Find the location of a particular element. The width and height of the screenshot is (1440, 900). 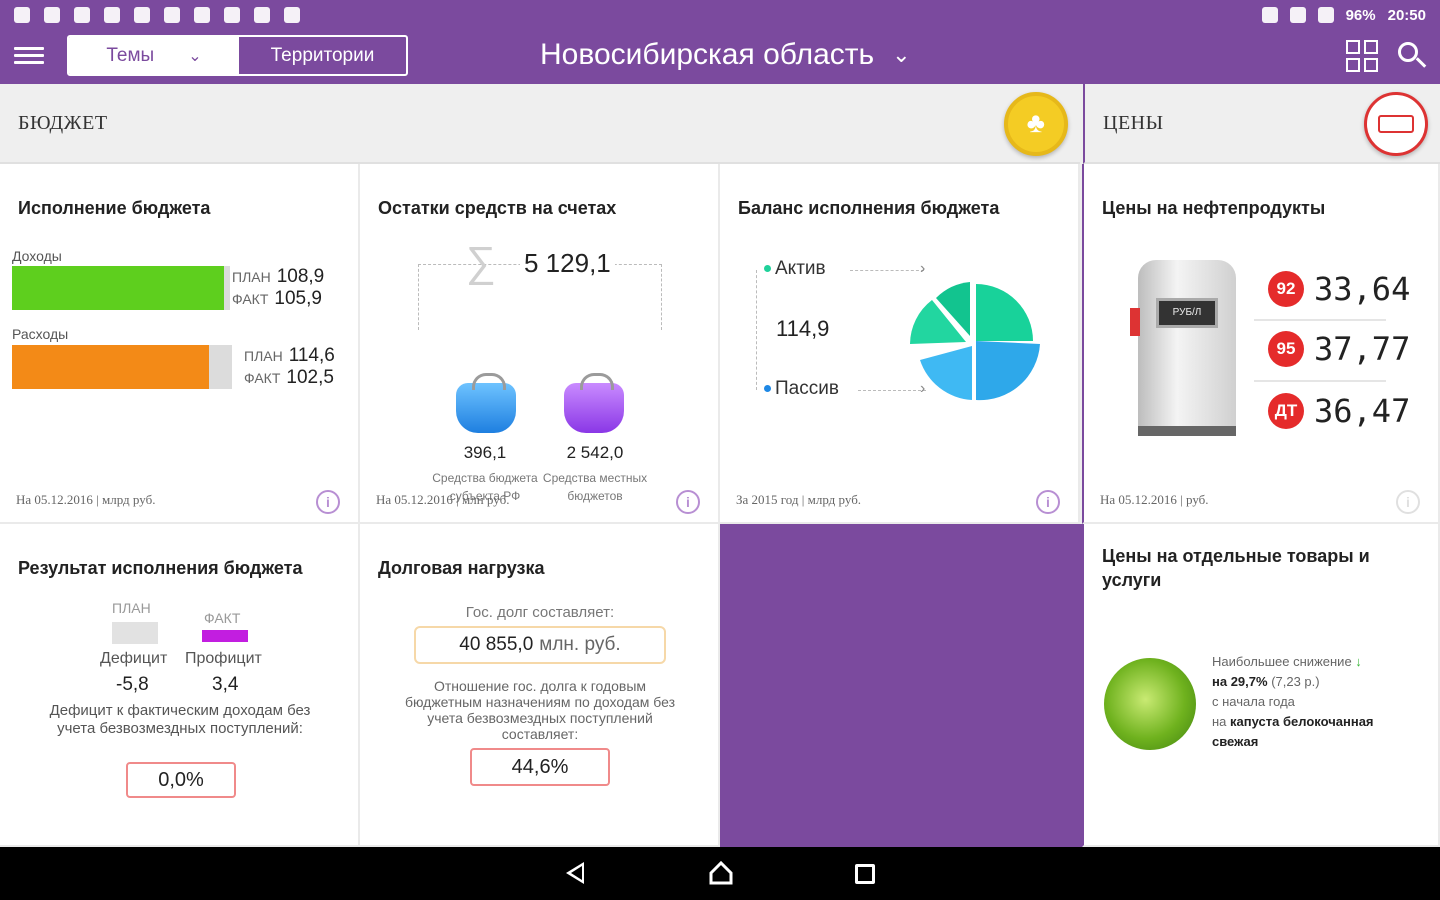

deficit-value: -5,8 is located at coordinates (132, 684).